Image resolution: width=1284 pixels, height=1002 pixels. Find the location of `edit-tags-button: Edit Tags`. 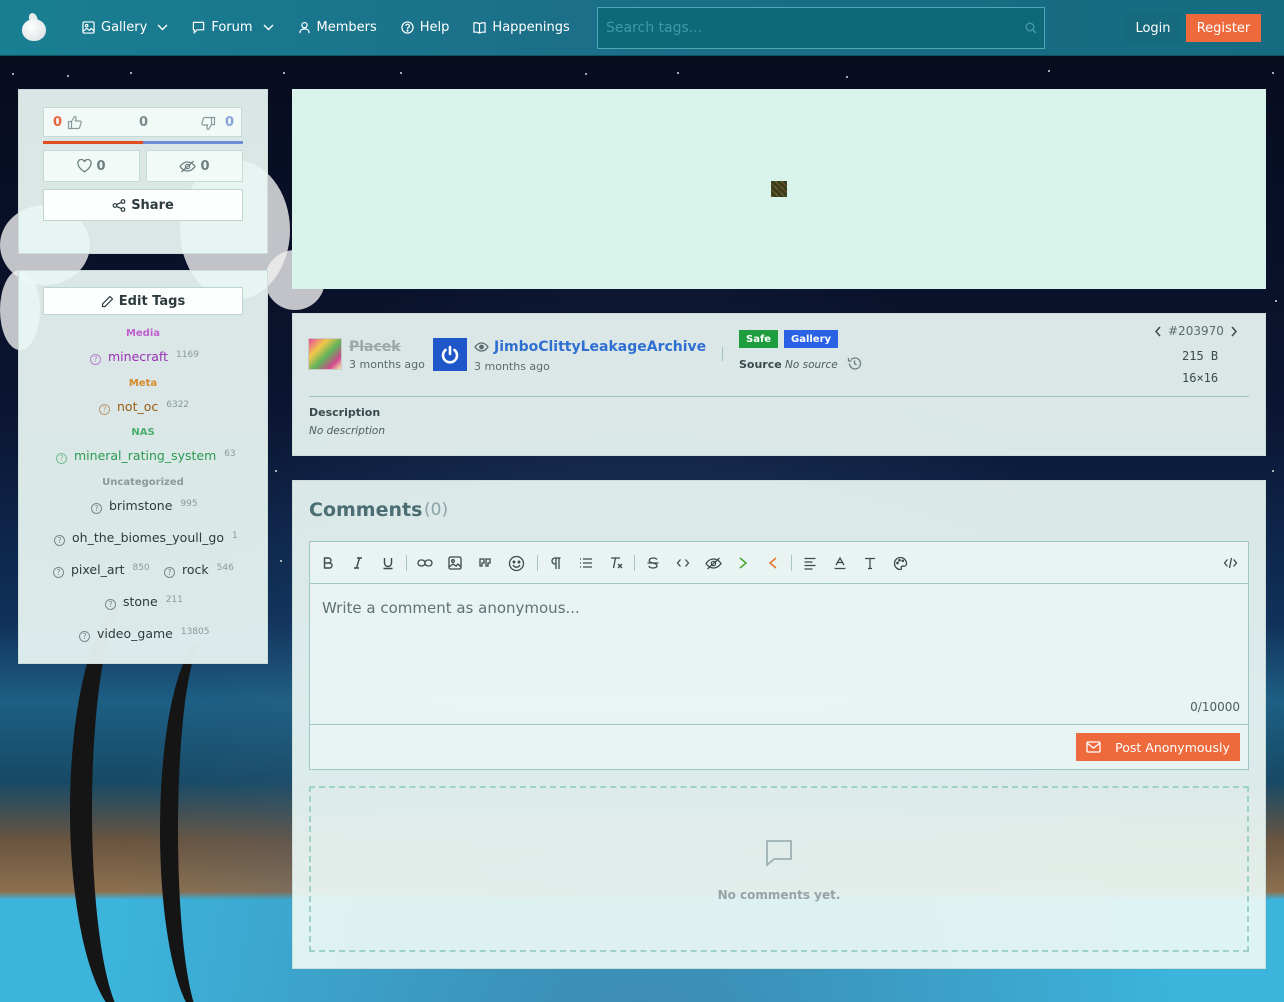

edit-tags-button: Edit Tags is located at coordinates (143, 301).